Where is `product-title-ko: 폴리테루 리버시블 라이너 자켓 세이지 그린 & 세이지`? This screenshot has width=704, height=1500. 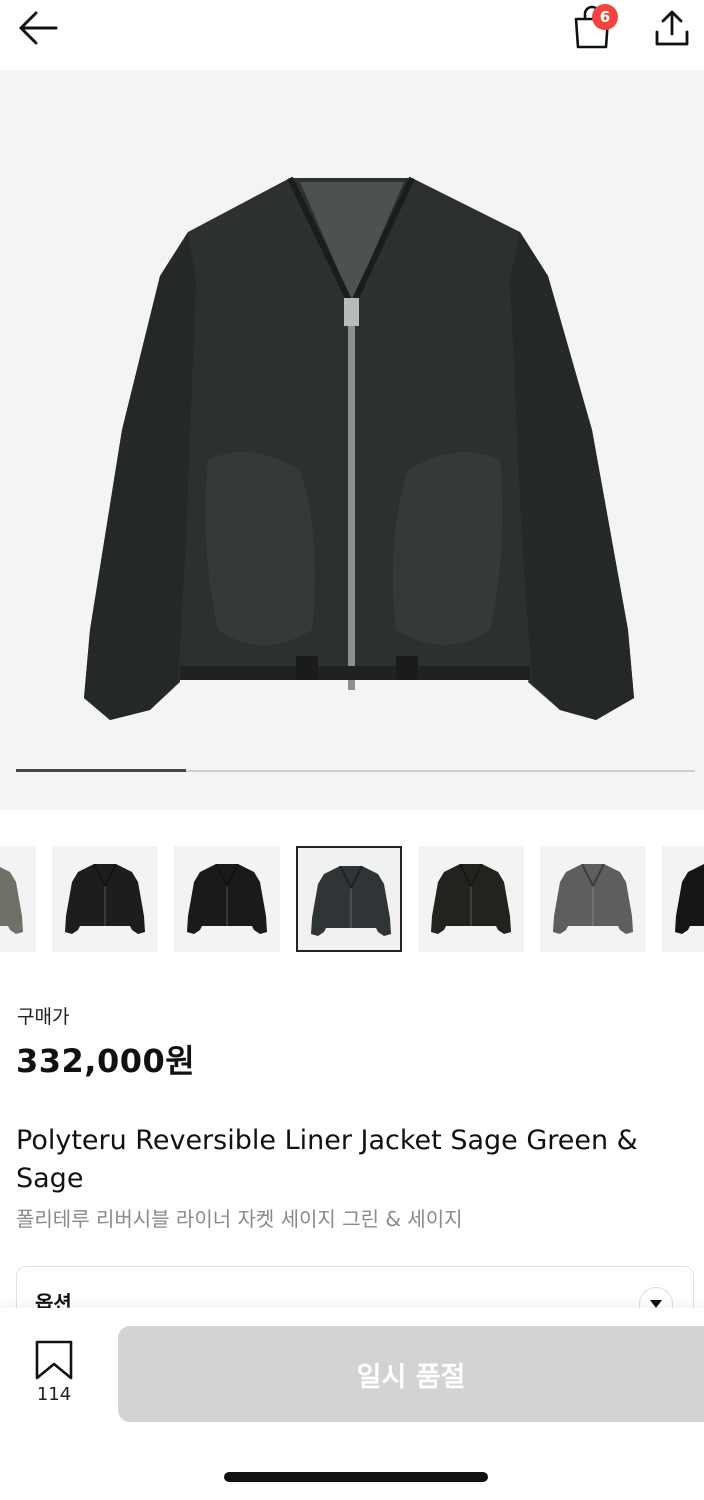
product-title-ko: 폴리테루 리버시블 라이너 자켓 세이지 그린 & 세이지 is located at coordinates (239, 1219).